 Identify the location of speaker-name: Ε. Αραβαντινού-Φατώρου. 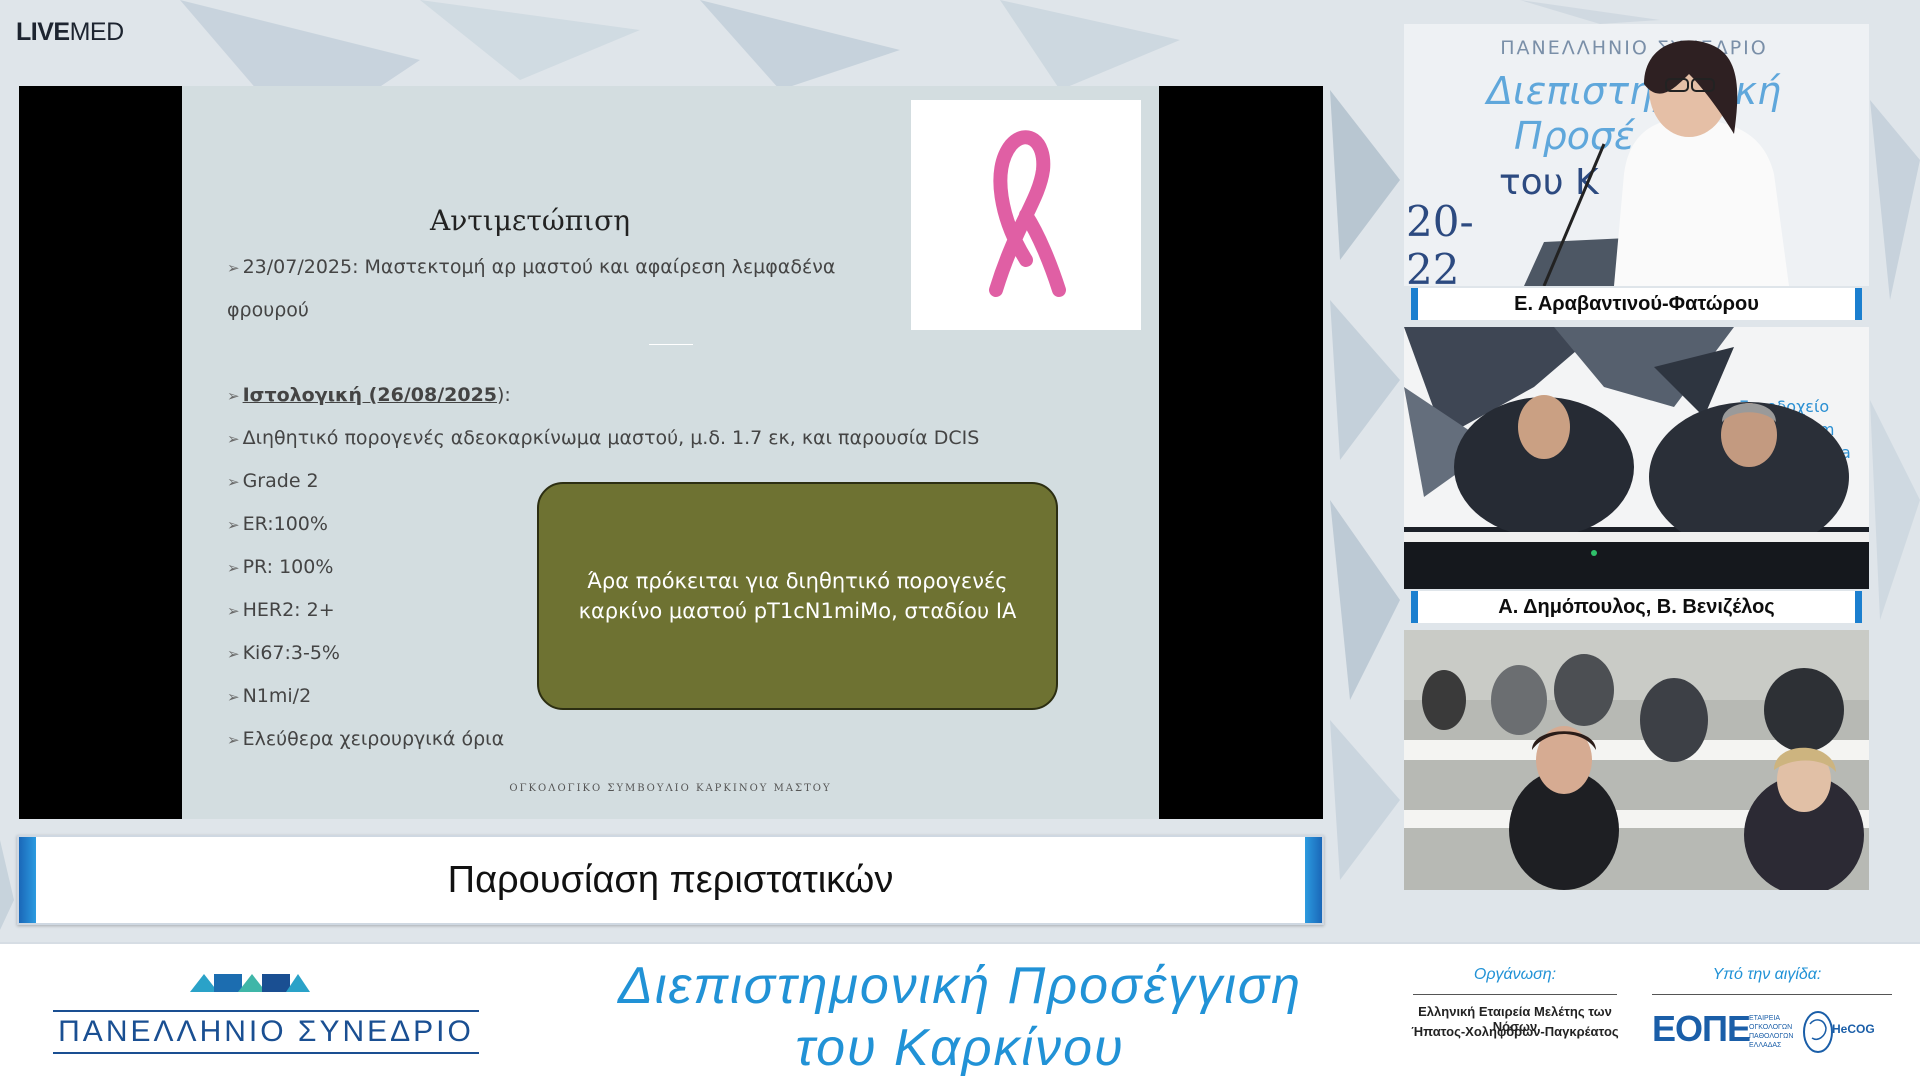
(1636, 304).